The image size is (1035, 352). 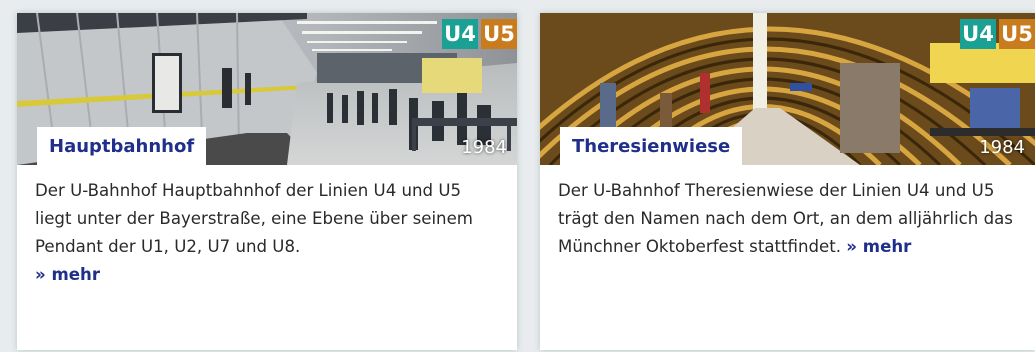 I want to click on station-name-label: Theresienwiese, so click(x=651, y=146).